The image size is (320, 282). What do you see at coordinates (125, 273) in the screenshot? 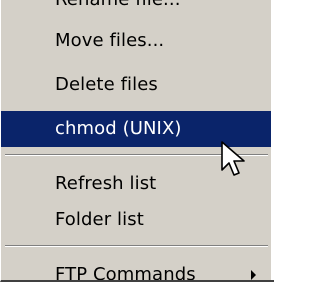
I see `menu-item-label: FTP Commands` at bounding box center [125, 273].